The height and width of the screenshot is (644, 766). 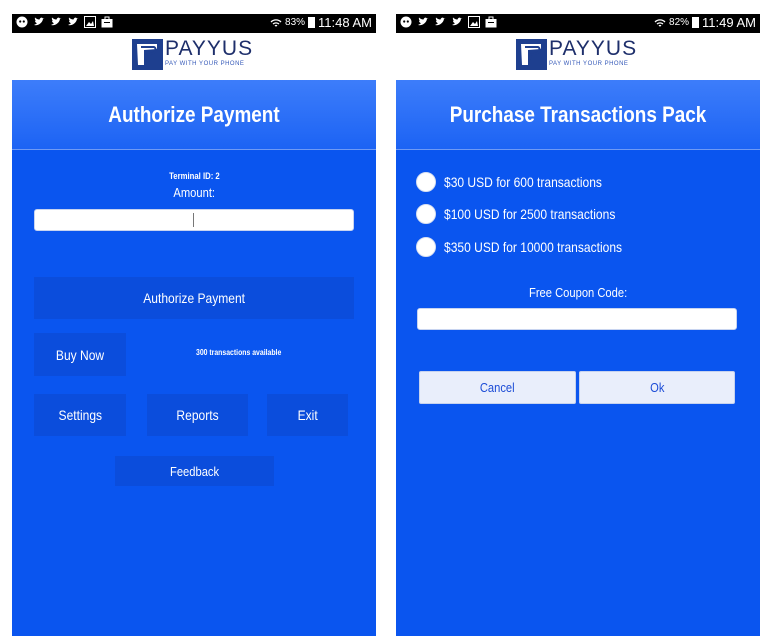 What do you see at coordinates (578, 23) in the screenshot?
I see `status-bar: 82% 11:49 AM` at bounding box center [578, 23].